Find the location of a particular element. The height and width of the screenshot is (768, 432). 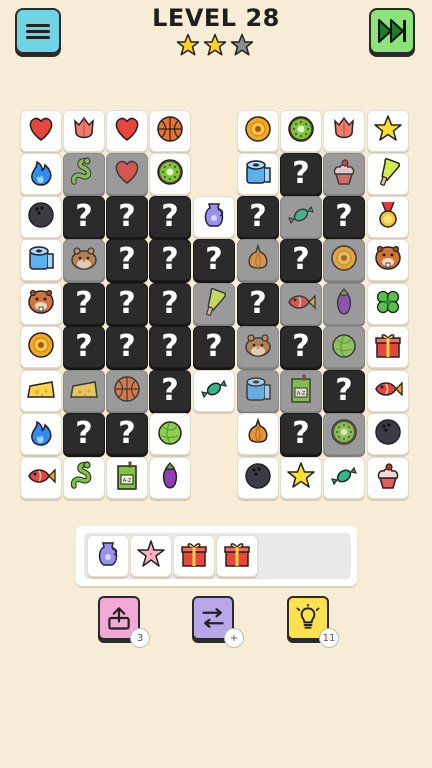

shuffle-count-badge: + is located at coordinates (234, 638).